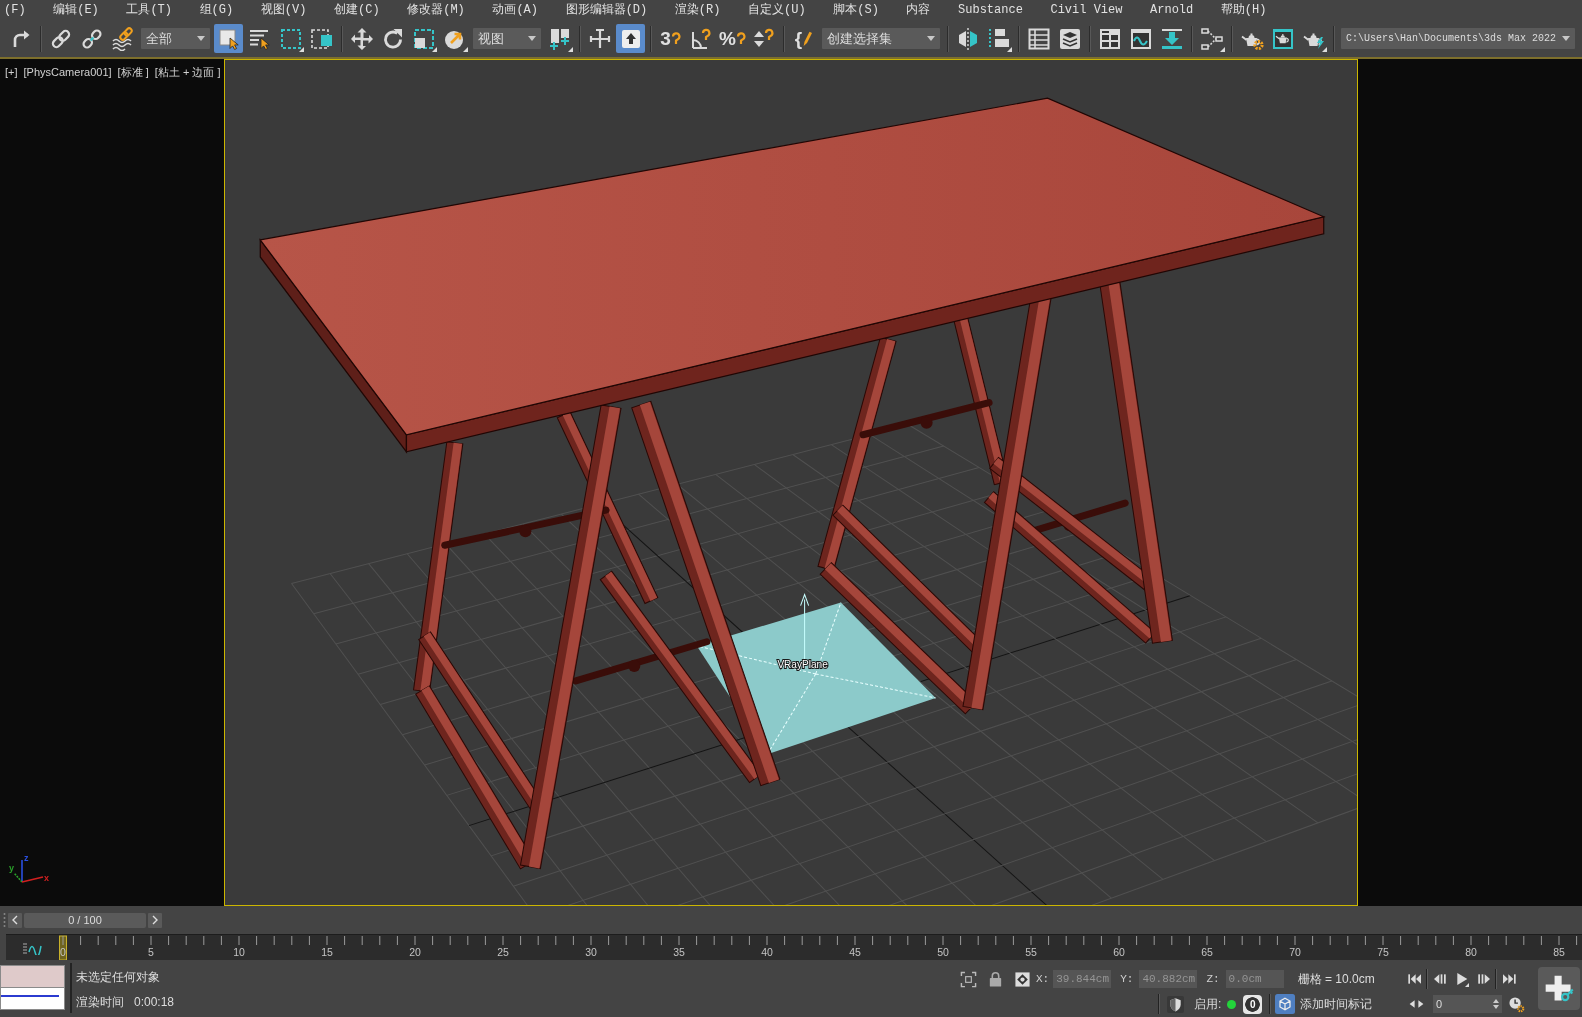 The image size is (1582, 1017). What do you see at coordinates (856, 10) in the screenshot?
I see `menu-item: 脚本(S)` at bounding box center [856, 10].